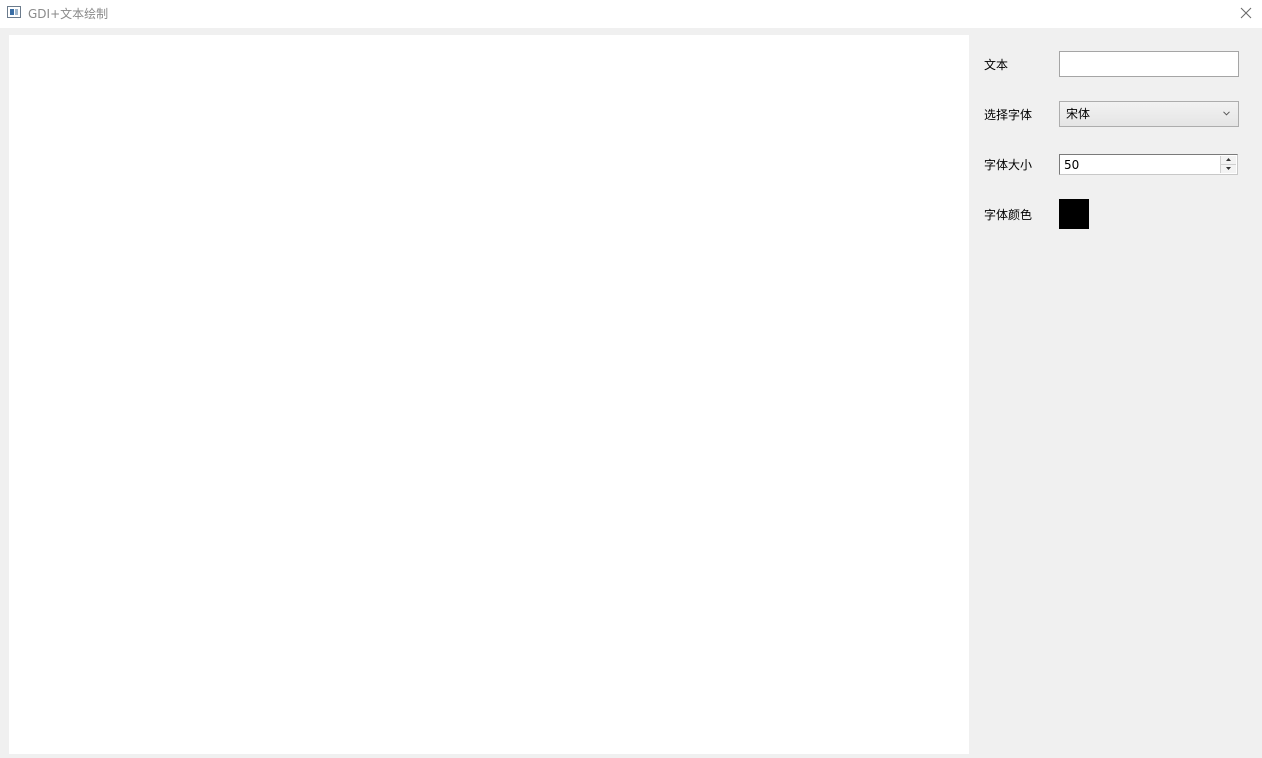 This screenshot has height=758, width=1262. Describe the element at coordinates (68, 14) in the screenshot. I see `window-title: GDI+文本绘制` at that location.